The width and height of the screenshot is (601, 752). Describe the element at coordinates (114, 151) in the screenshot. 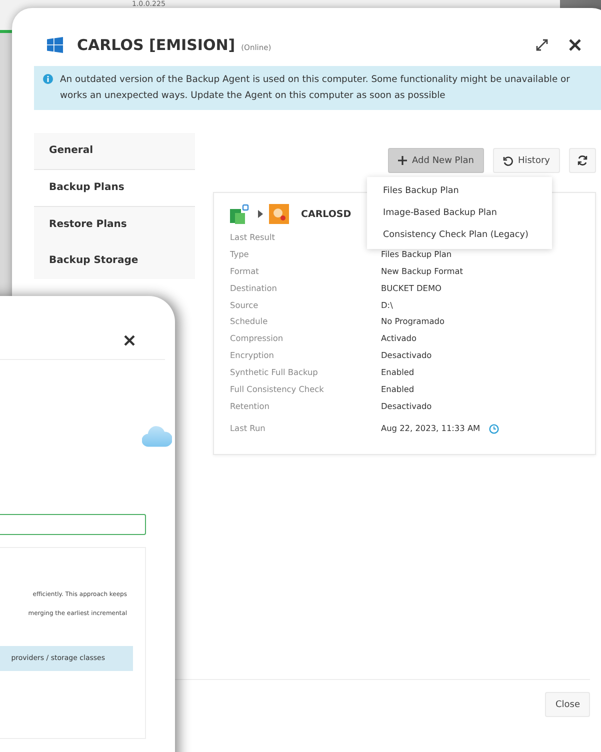

I see `sidebar-item: General` at that location.